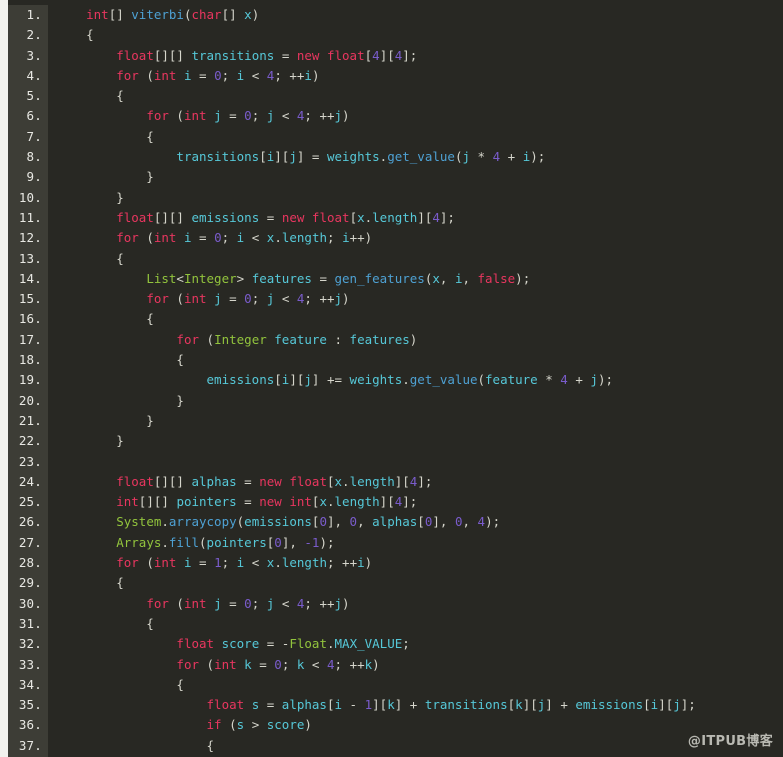 This screenshot has width=783, height=757. What do you see at coordinates (395, 35) in the screenshot?
I see `code-line: 2. {` at bounding box center [395, 35].